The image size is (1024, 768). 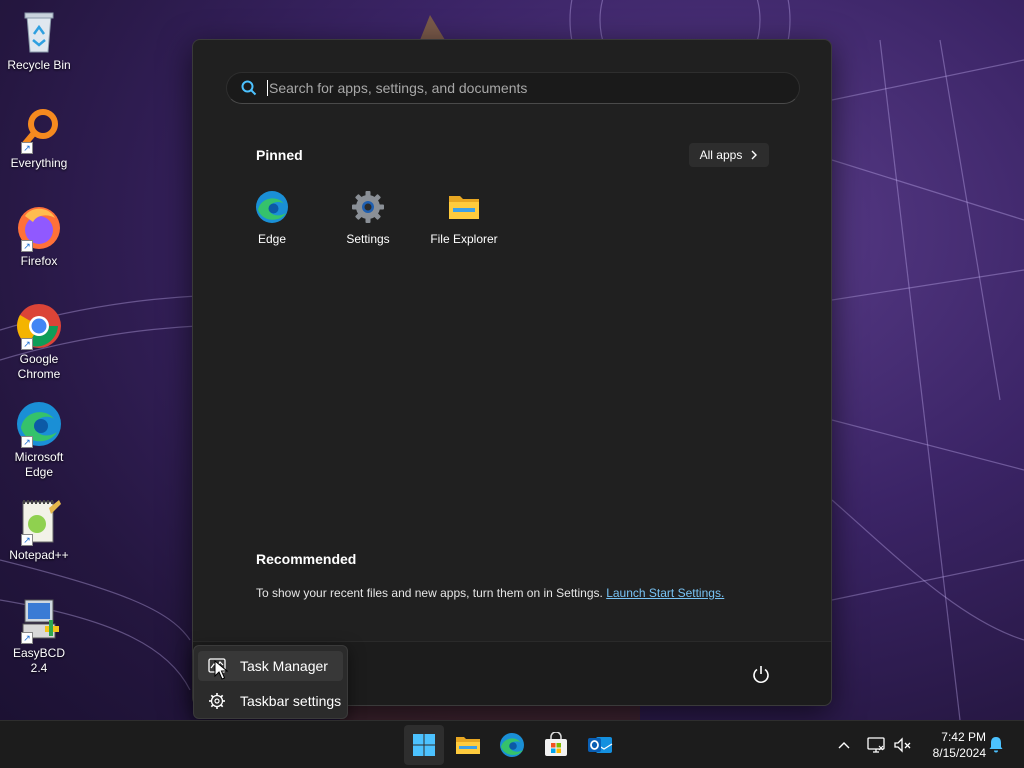 I want to click on mouse-cursor-icon, so click(x=221, y=670).